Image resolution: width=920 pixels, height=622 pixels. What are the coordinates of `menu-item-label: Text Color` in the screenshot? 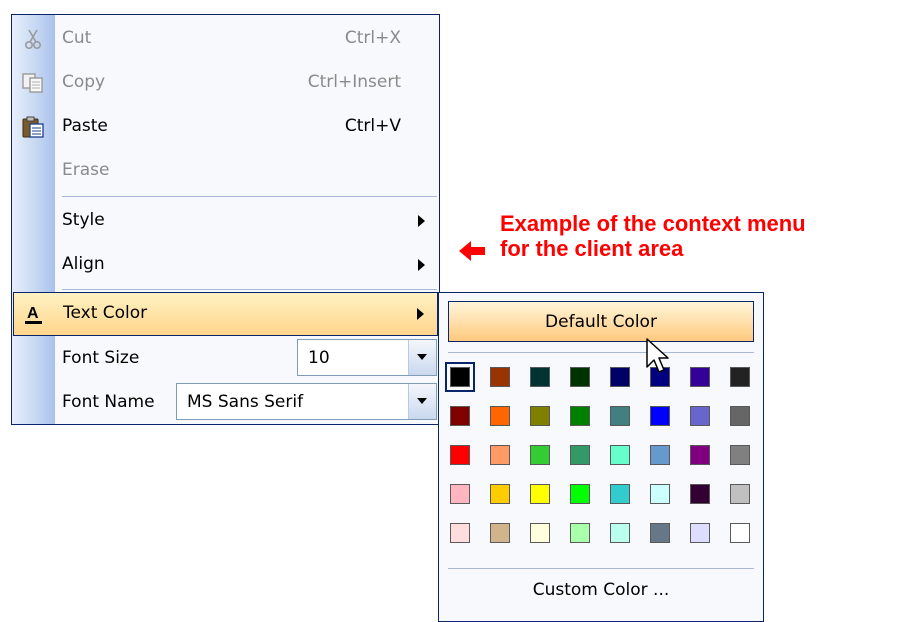 It's located at (105, 313).